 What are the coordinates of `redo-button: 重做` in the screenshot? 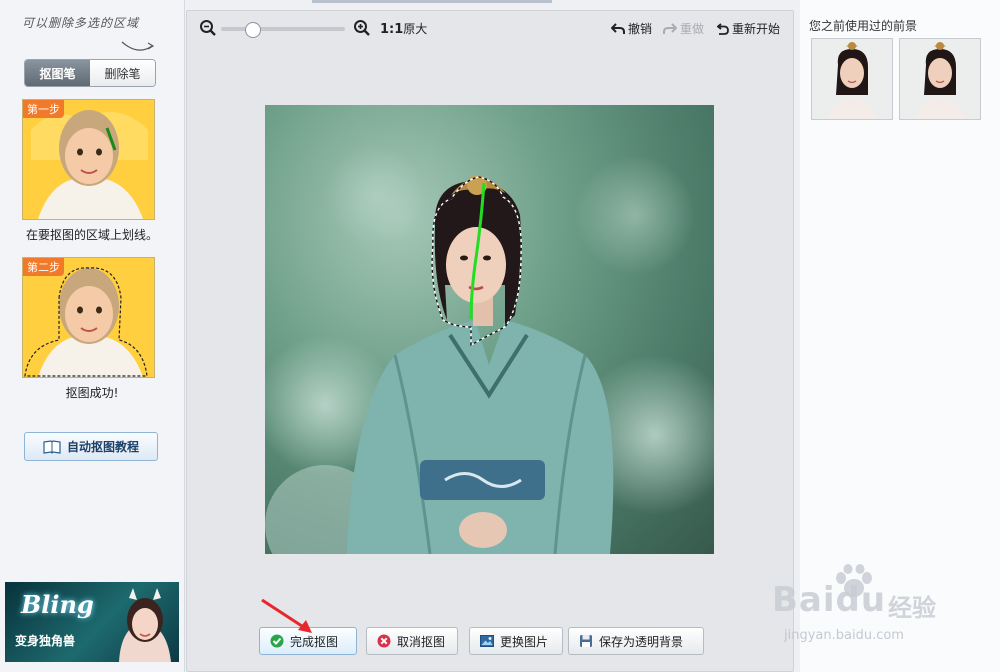 It's located at (683, 28).